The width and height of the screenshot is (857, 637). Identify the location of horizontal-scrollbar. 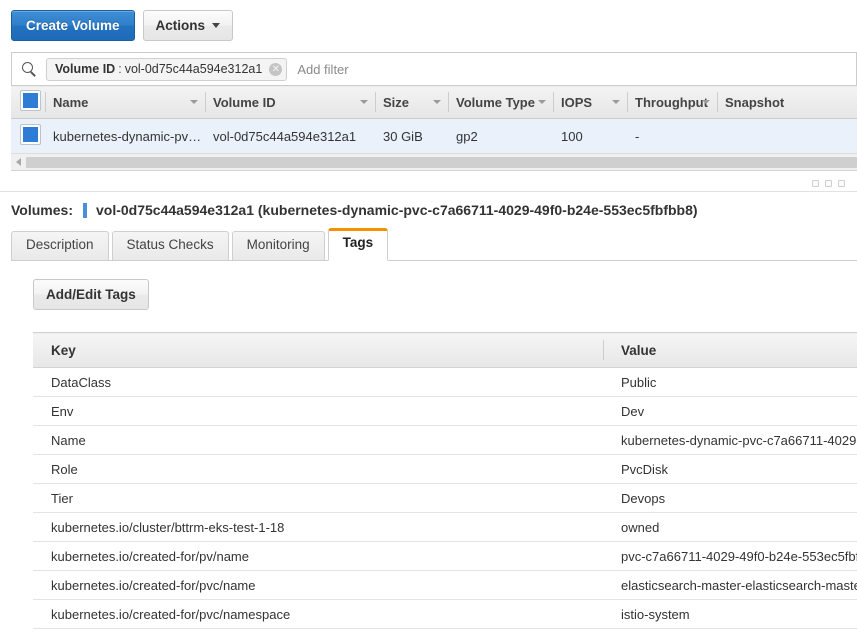
(434, 162).